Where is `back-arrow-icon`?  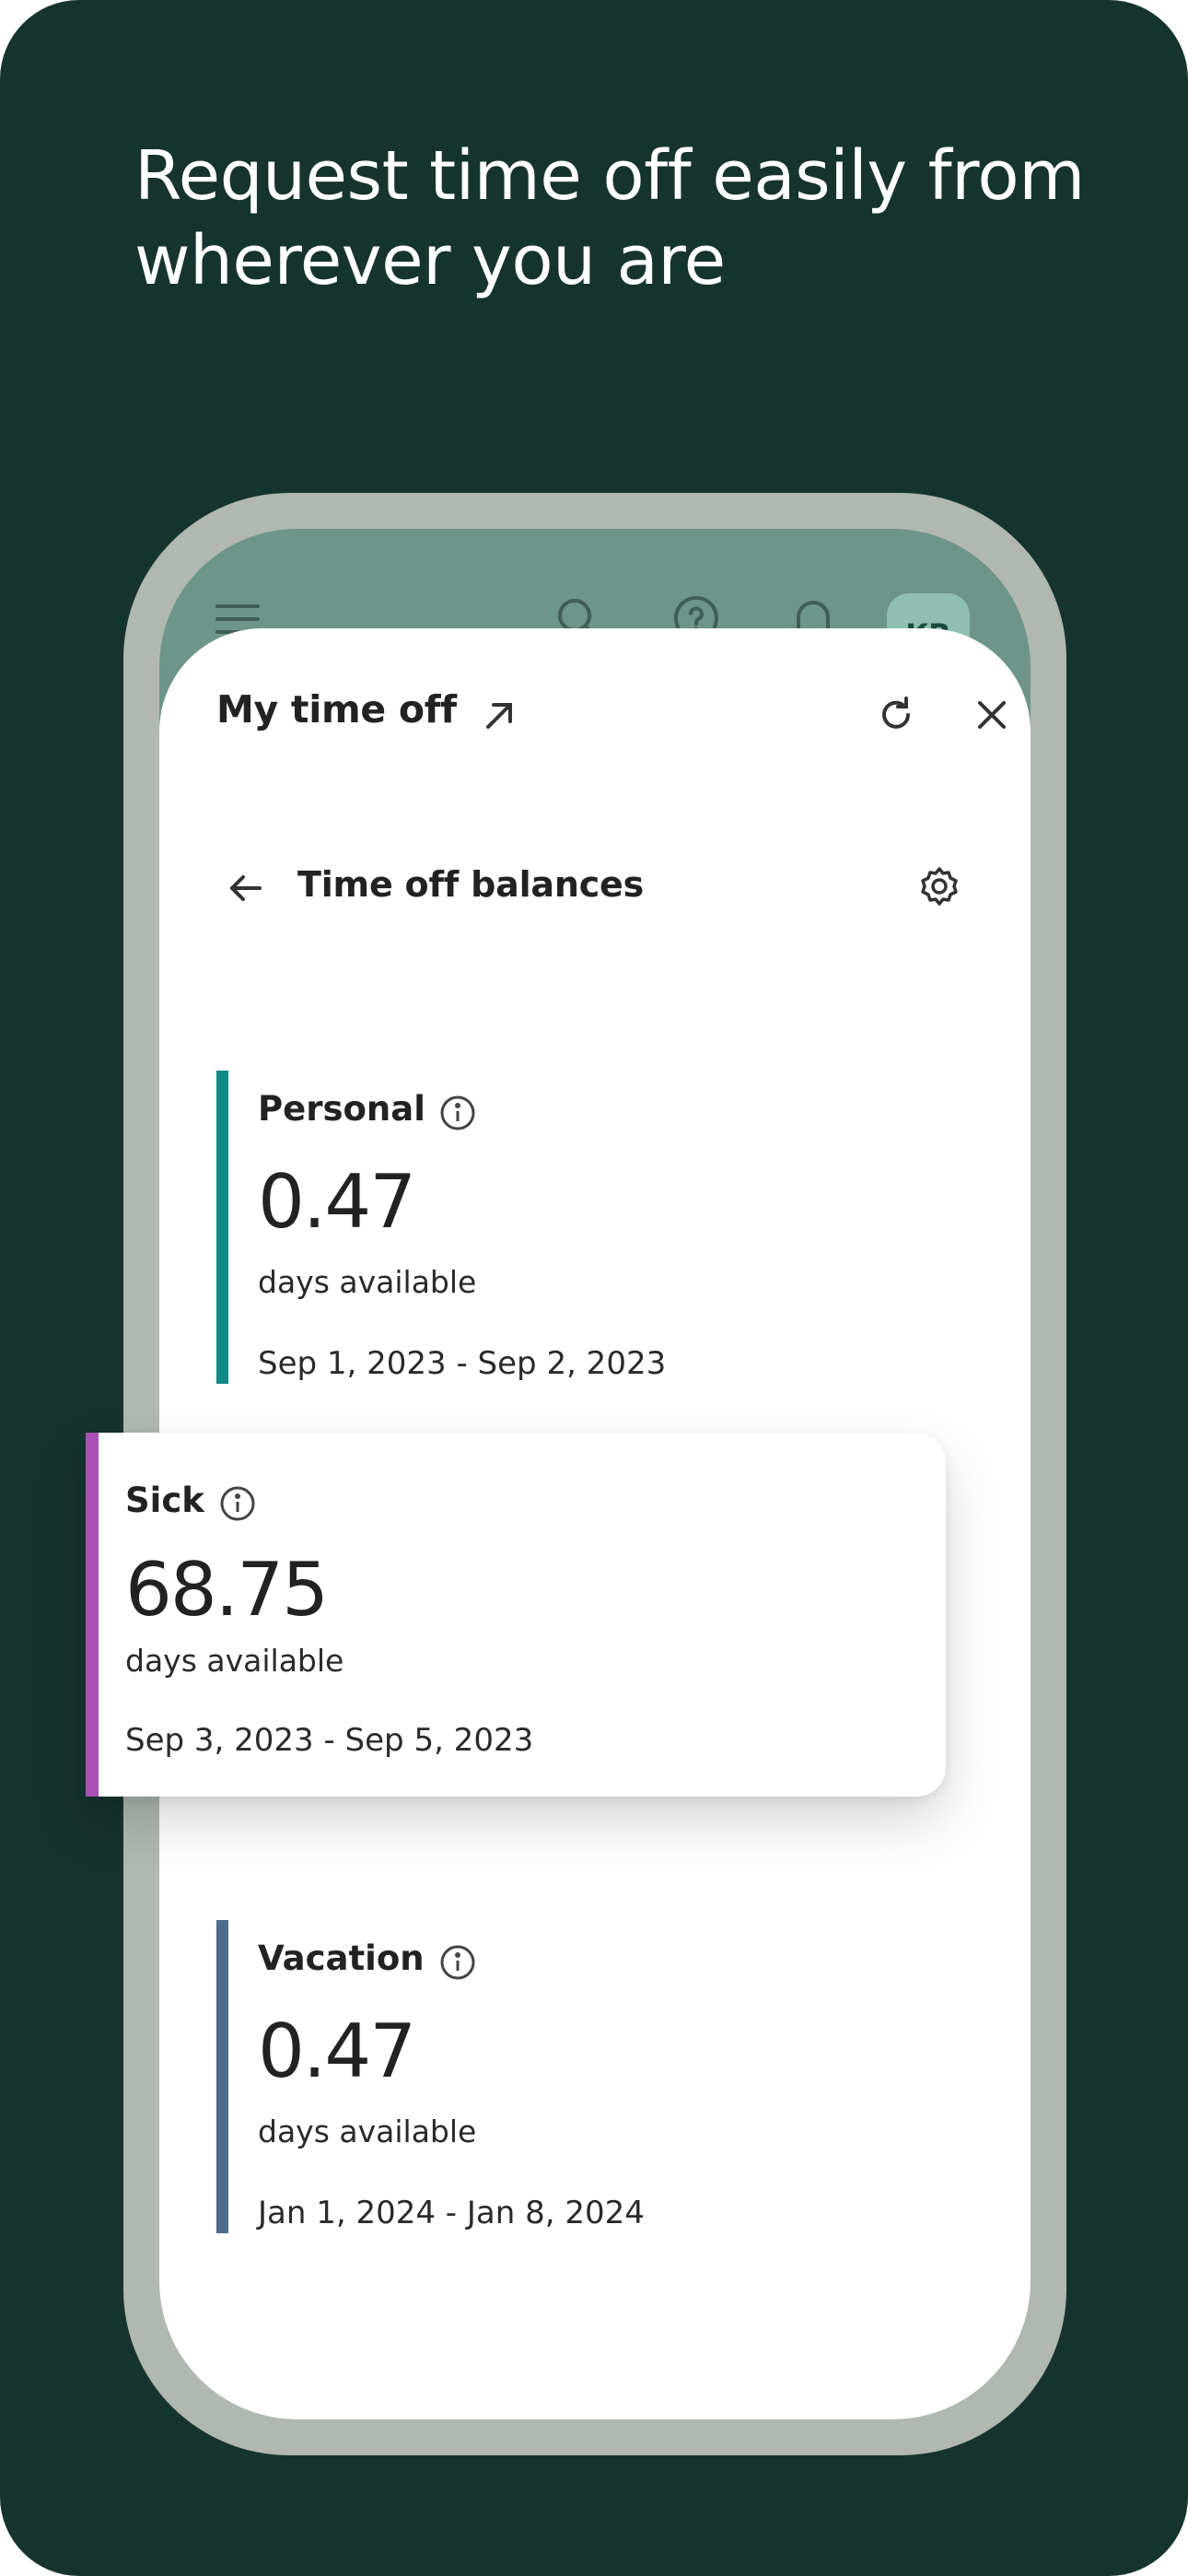 back-arrow-icon is located at coordinates (246, 888).